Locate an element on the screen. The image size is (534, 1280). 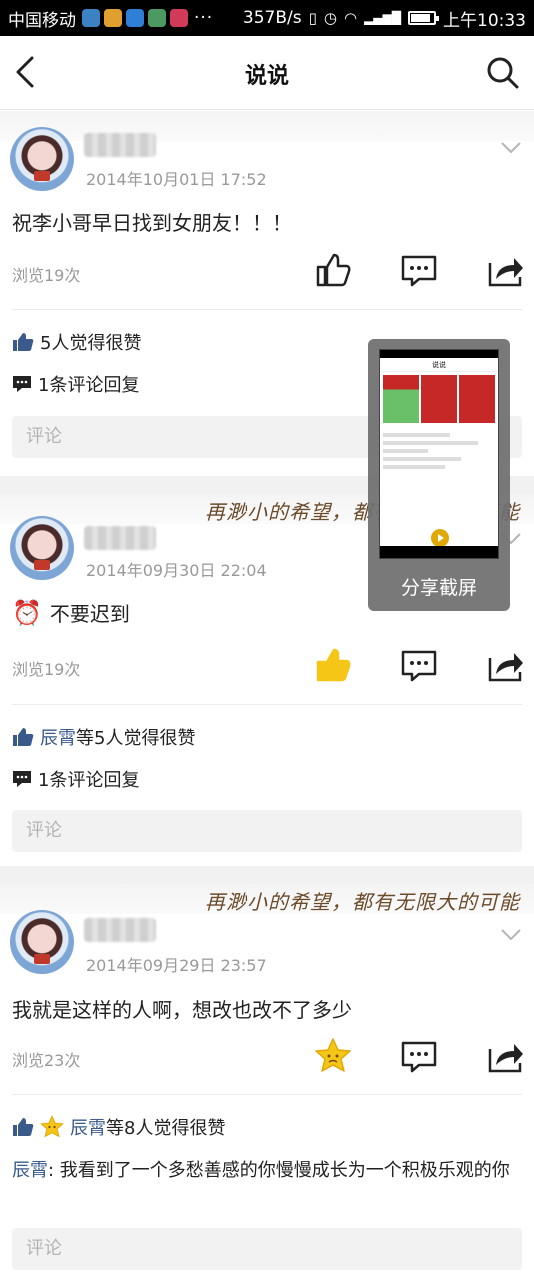
like-star-icon-active is located at coordinates (333, 1056).